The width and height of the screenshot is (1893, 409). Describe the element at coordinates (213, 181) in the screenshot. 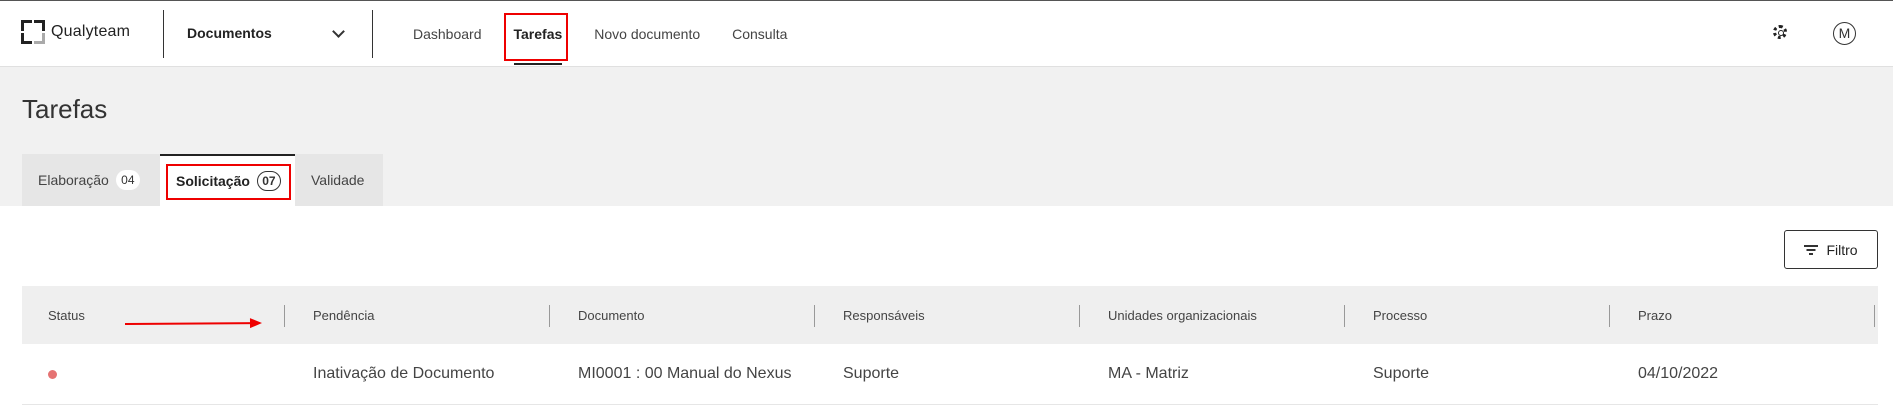

I see `tab-label: Solicitação` at that location.